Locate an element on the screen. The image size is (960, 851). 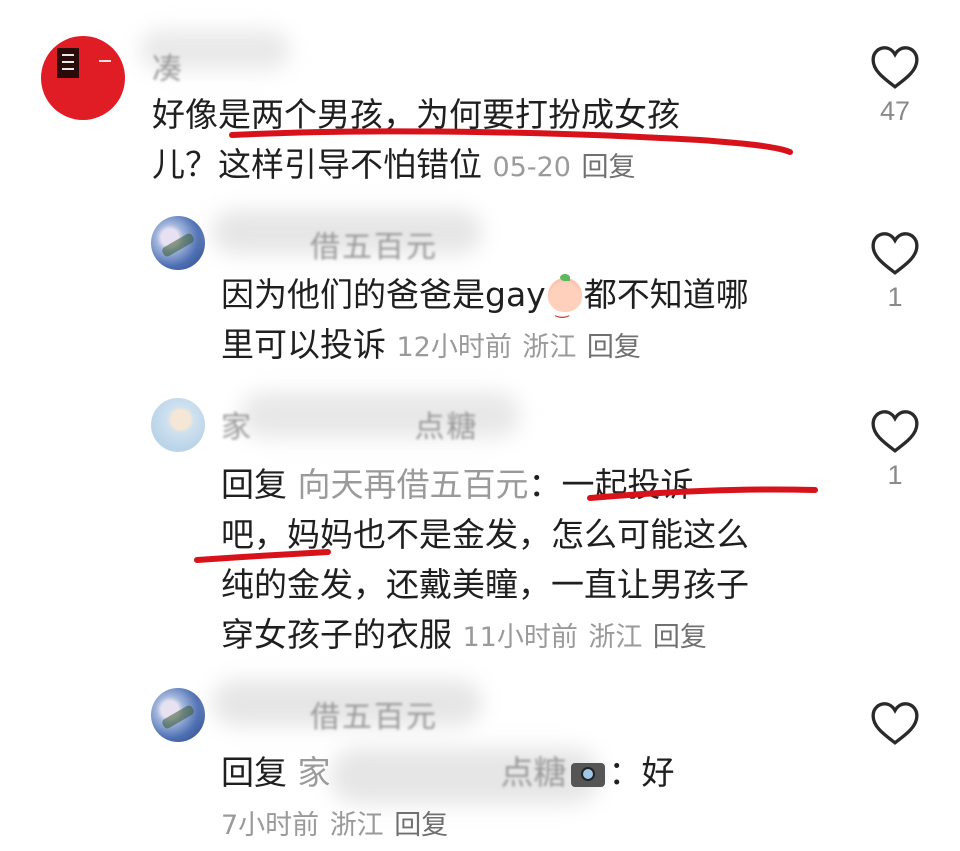
comment-line: 里可以投诉 is located at coordinates (303, 344).